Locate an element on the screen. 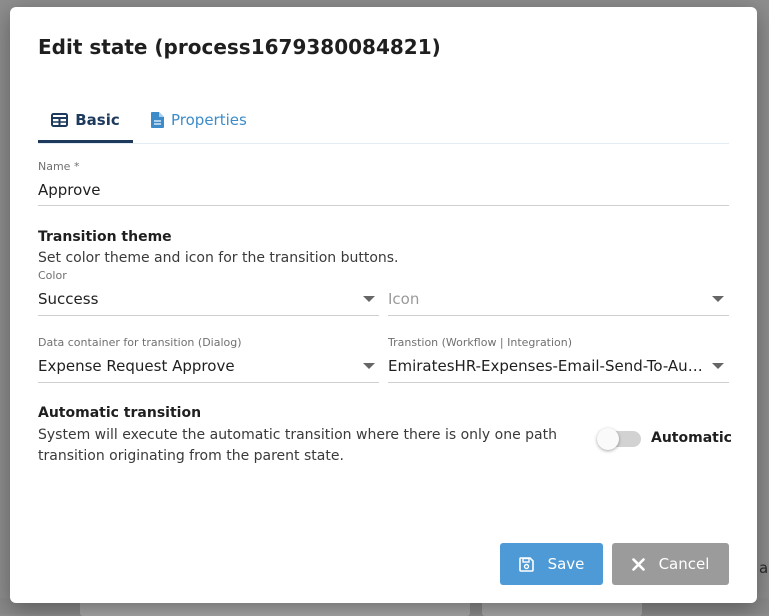  automatic-toggle-label: Automatic is located at coordinates (691, 438).